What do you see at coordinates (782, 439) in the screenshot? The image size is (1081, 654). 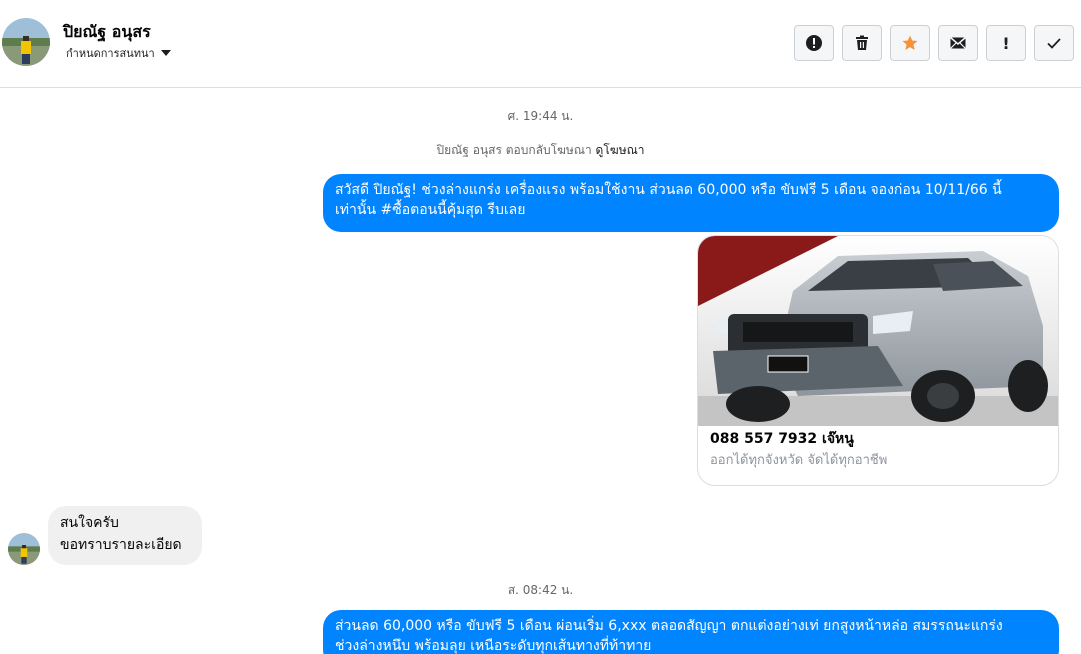 I see `ad-title: 088 557 7932 เจ๊หนู` at bounding box center [782, 439].